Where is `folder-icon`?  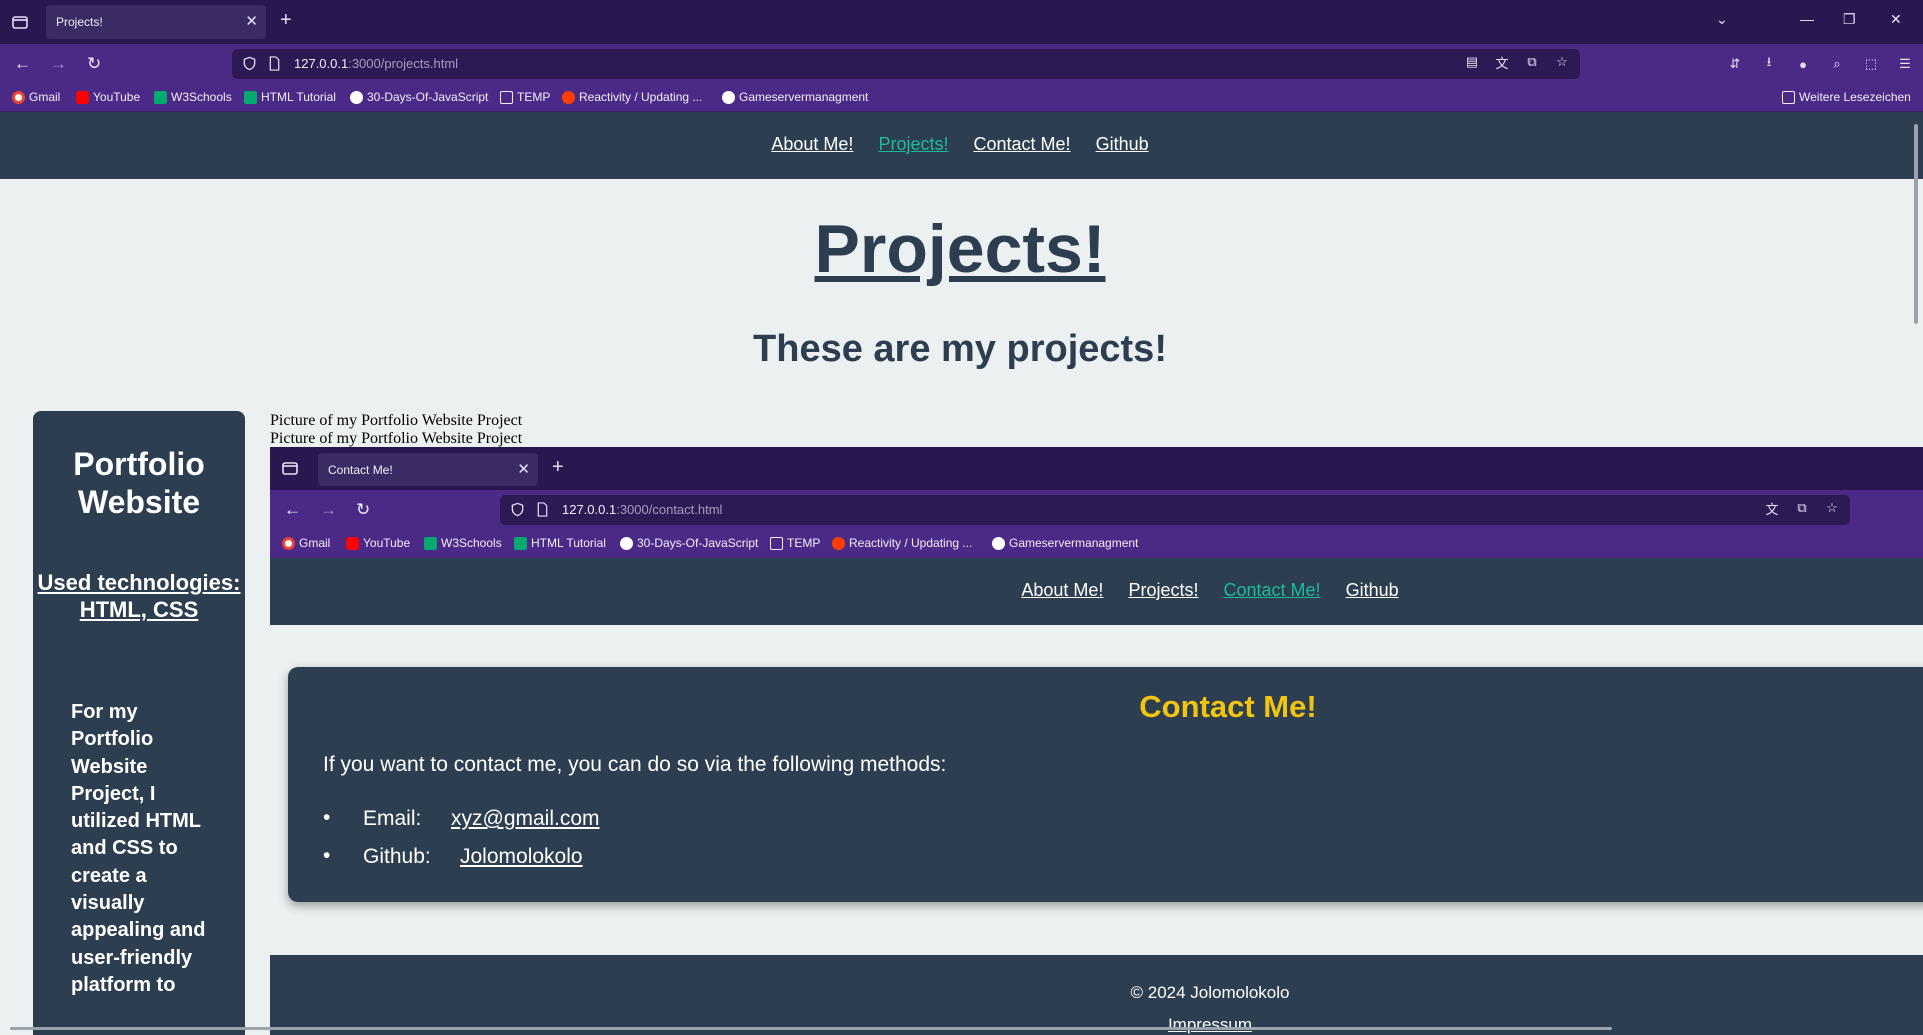
folder-icon is located at coordinates (506, 97).